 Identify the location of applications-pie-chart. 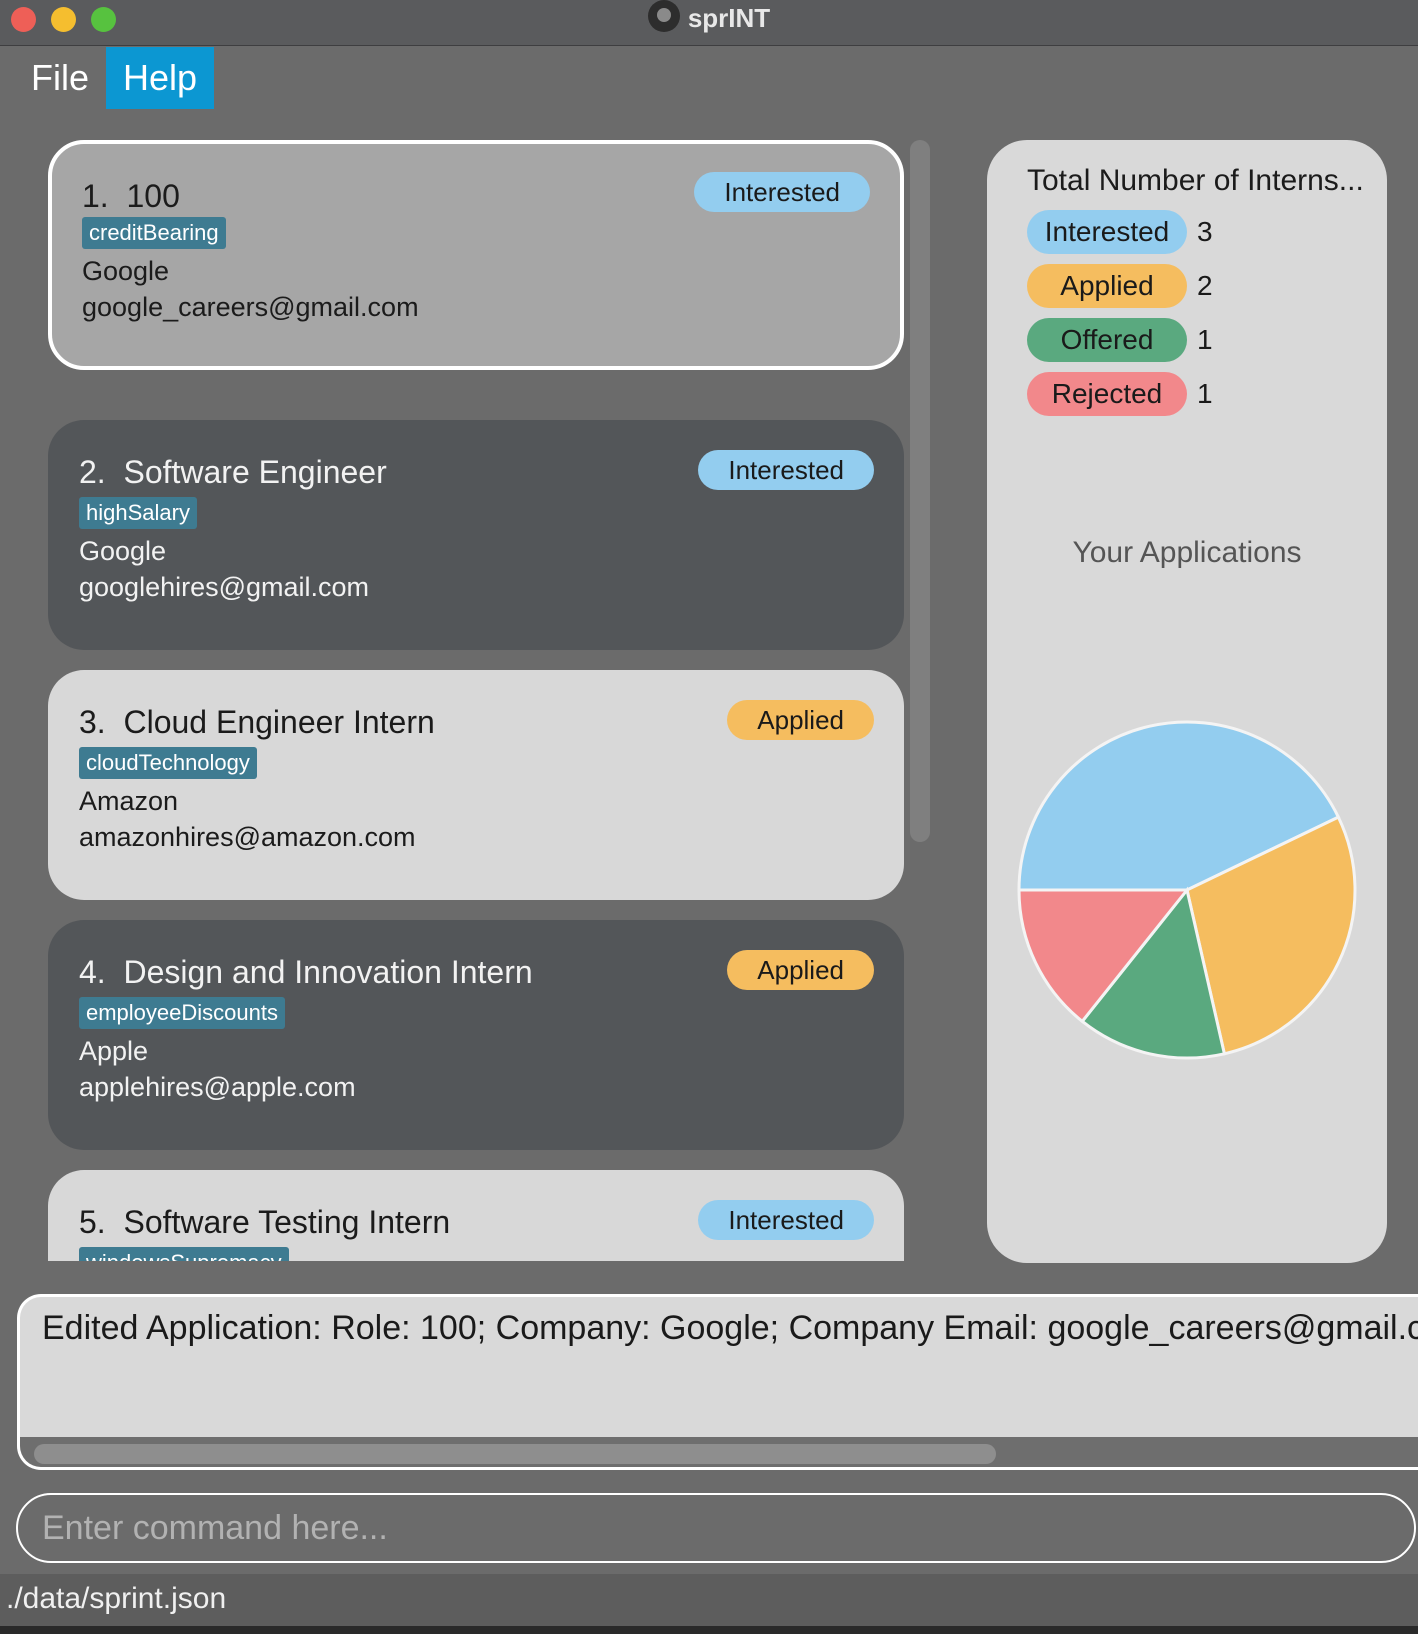
(1187, 890).